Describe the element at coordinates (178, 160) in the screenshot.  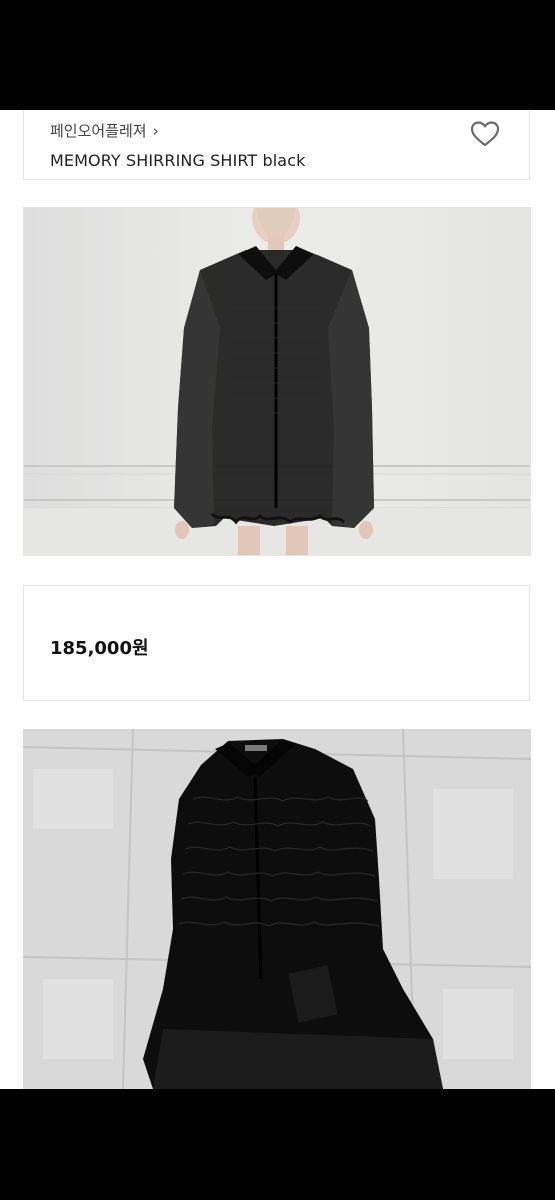
I see `product-title: MEMORY SHIRRING SHIRT black` at that location.